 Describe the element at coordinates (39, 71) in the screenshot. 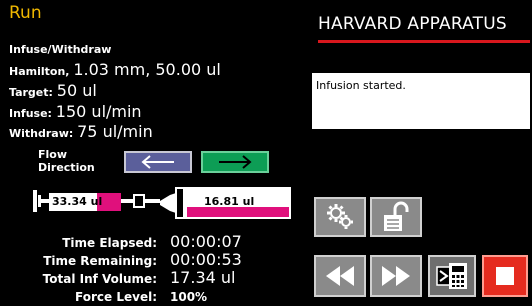

I see `syringe-brand: Hamilton,` at that location.